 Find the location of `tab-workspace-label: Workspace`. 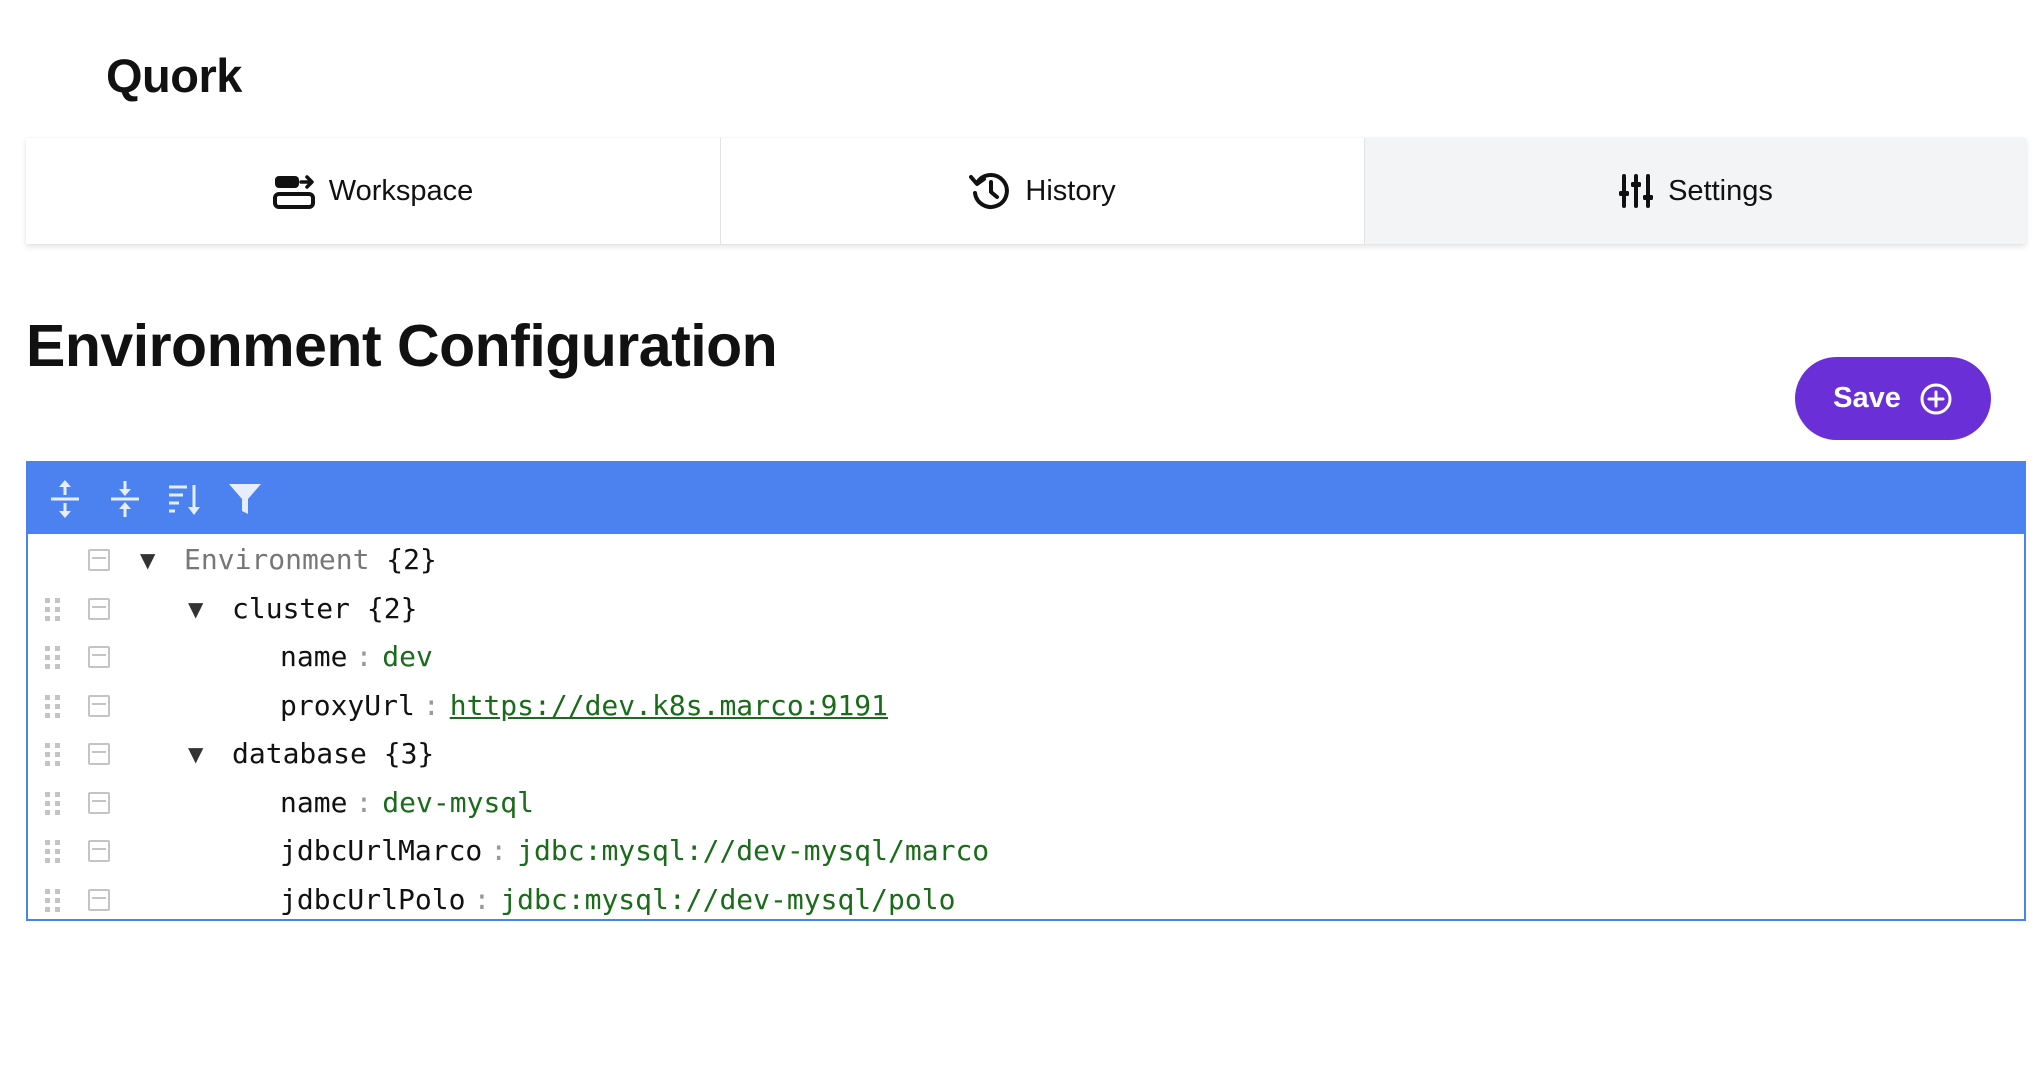

tab-workspace-label: Workspace is located at coordinates (401, 190).